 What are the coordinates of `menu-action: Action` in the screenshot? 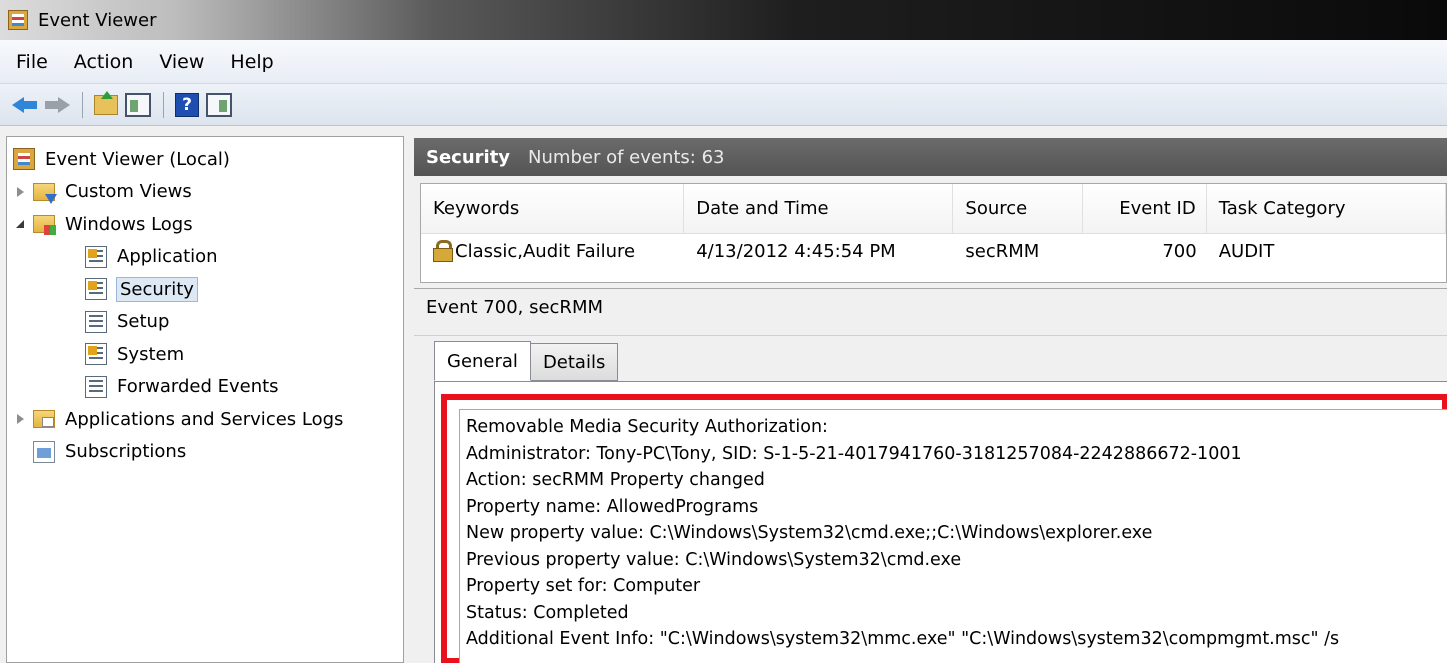 It's located at (104, 62).